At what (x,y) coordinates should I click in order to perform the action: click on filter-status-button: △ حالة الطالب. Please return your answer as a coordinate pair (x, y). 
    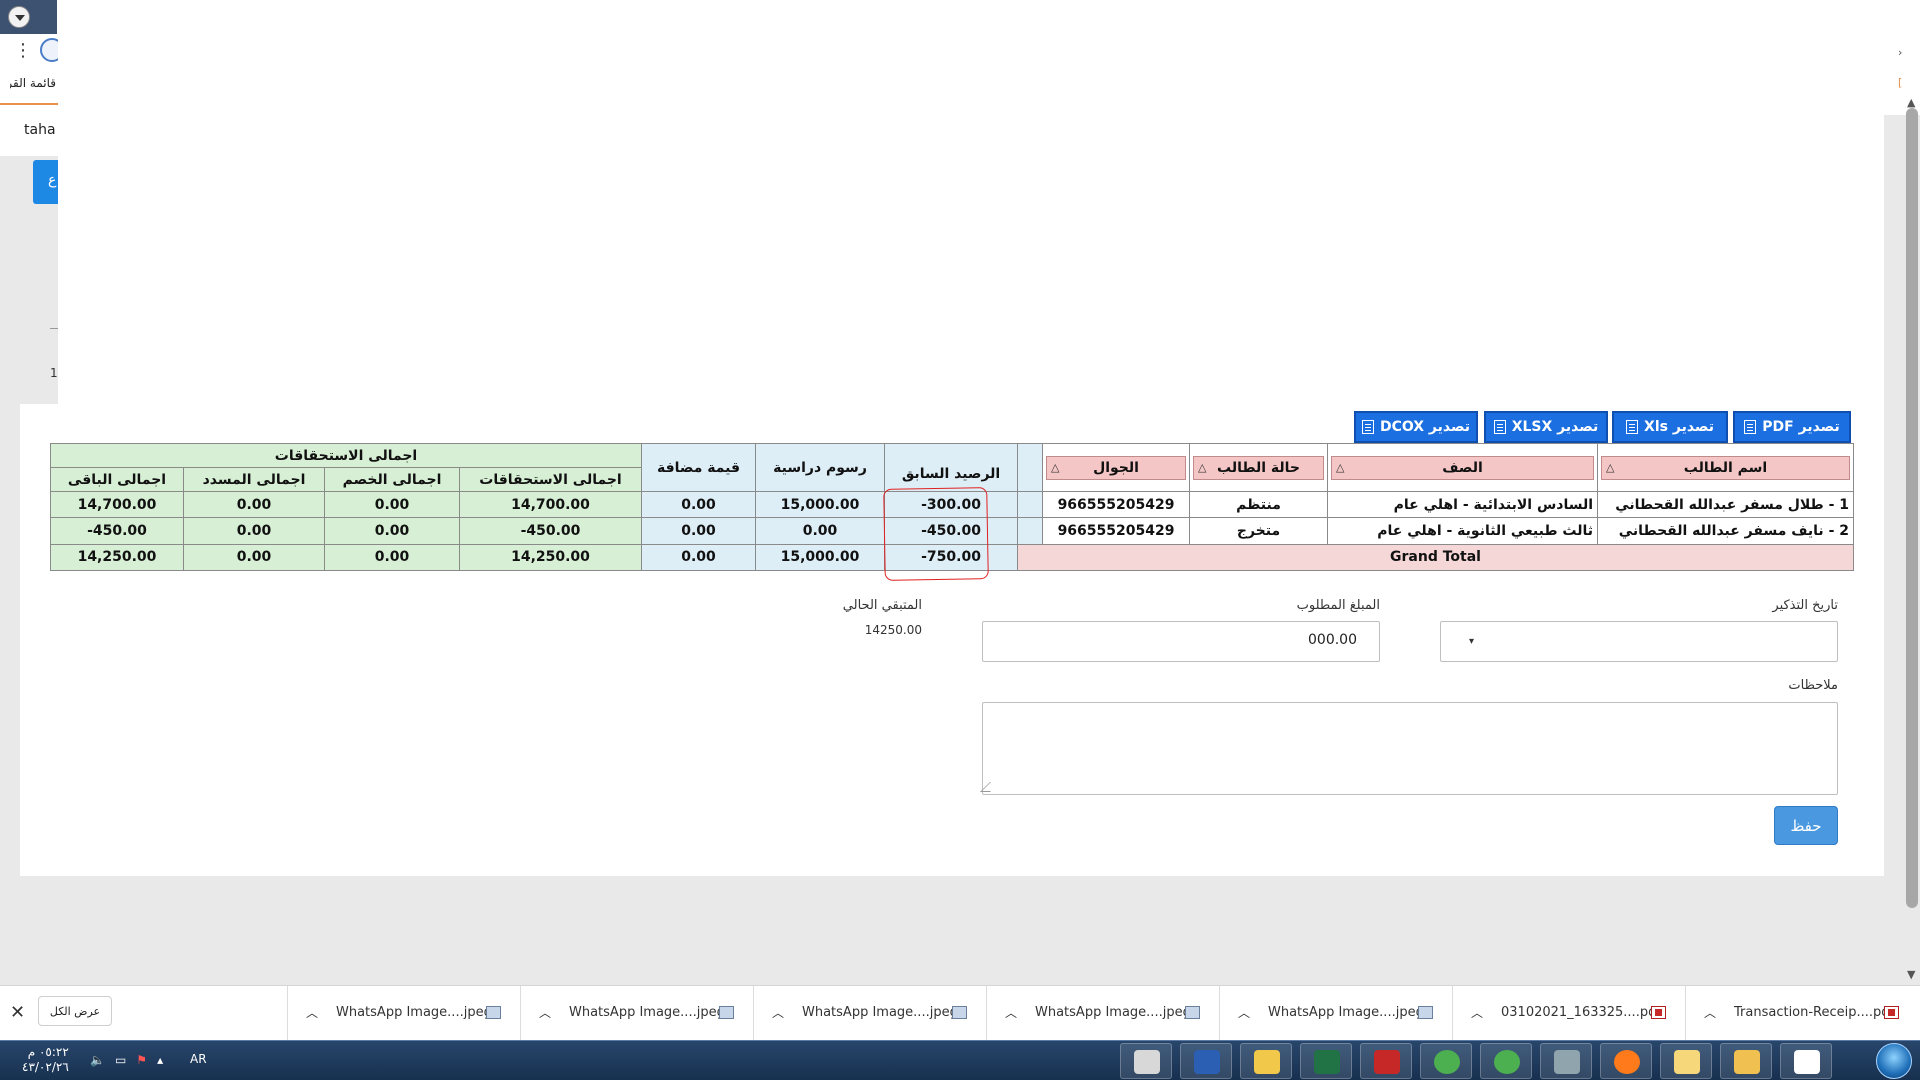
    Looking at the image, I should click on (1259, 467).